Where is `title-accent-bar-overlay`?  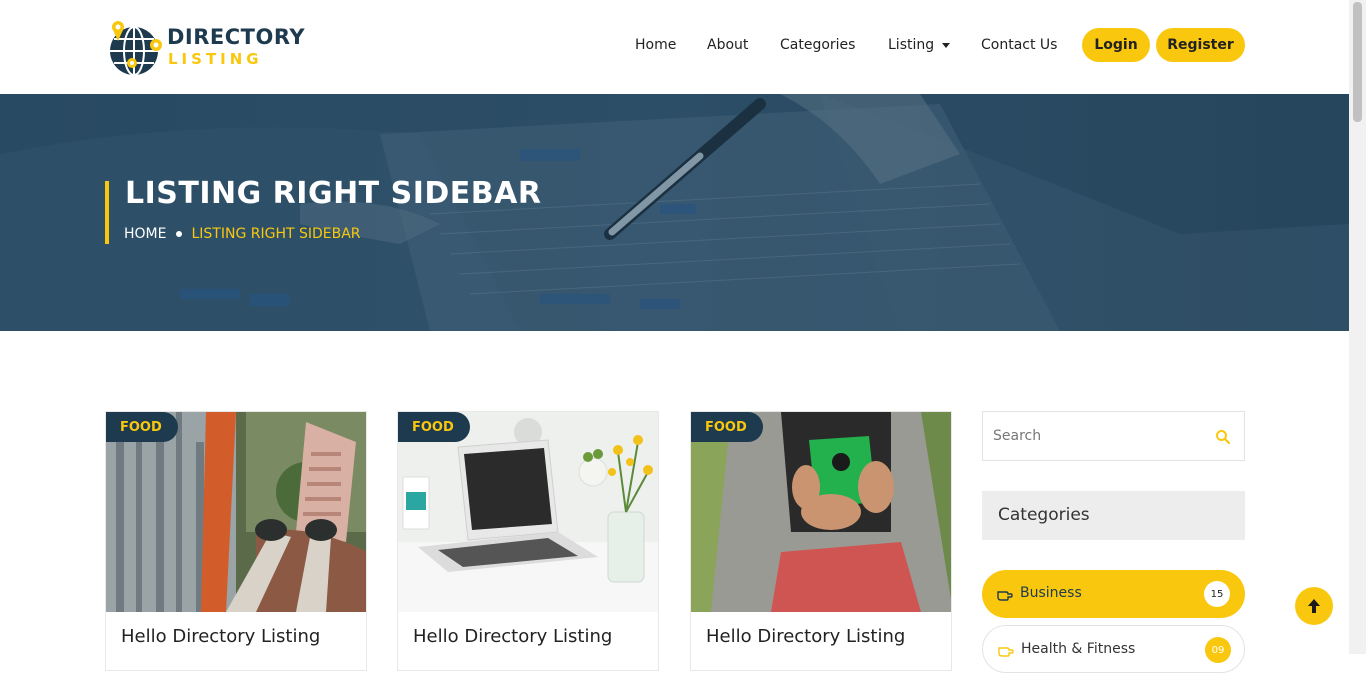
title-accent-bar-overlay is located at coordinates (107, 212).